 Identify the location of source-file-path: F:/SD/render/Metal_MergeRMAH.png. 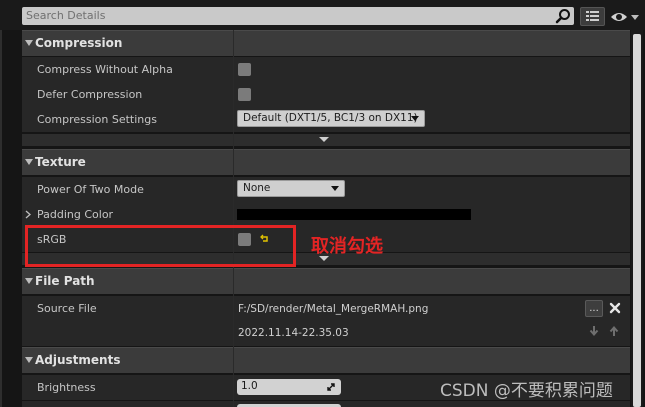
(333, 309).